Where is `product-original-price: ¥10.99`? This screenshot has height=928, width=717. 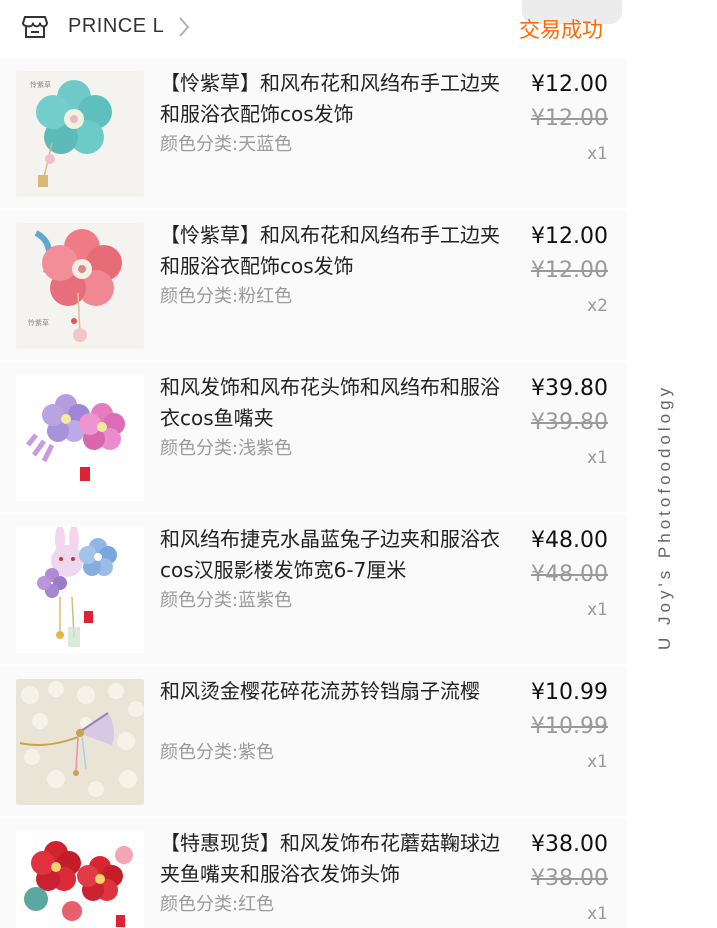 product-original-price: ¥10.99 is located at coordinates (569, 726).